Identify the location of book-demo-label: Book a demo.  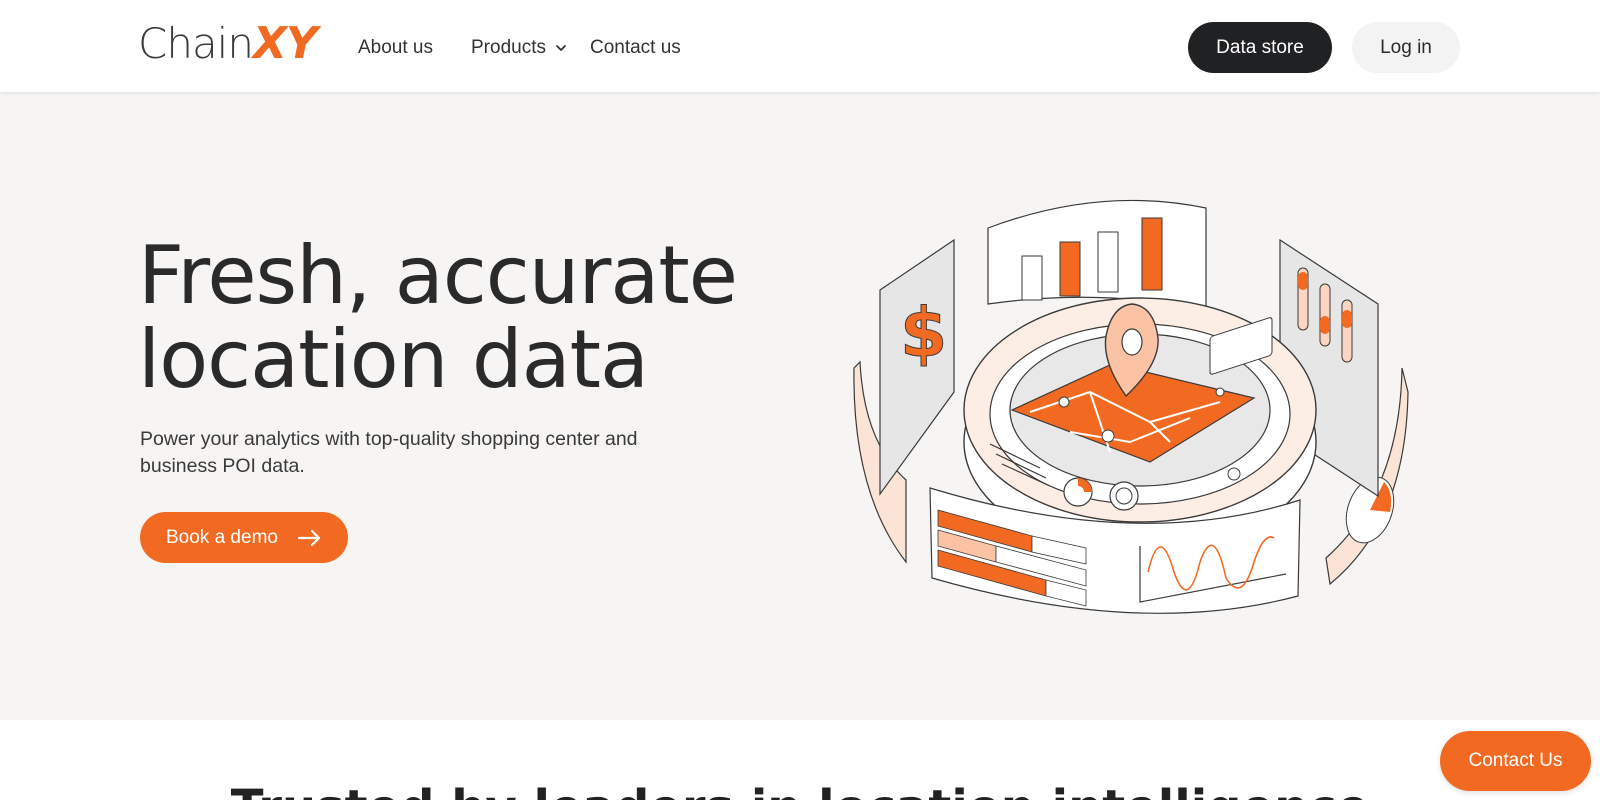
(222, 537).